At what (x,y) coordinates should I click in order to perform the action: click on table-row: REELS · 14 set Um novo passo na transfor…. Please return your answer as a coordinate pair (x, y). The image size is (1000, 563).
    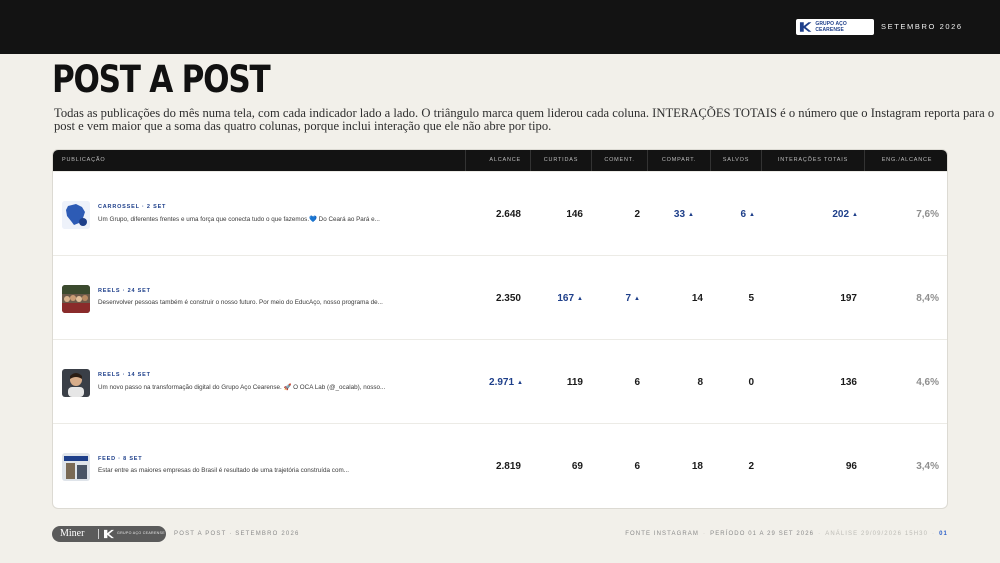
    Looking at the image, I should click on (500, 381).